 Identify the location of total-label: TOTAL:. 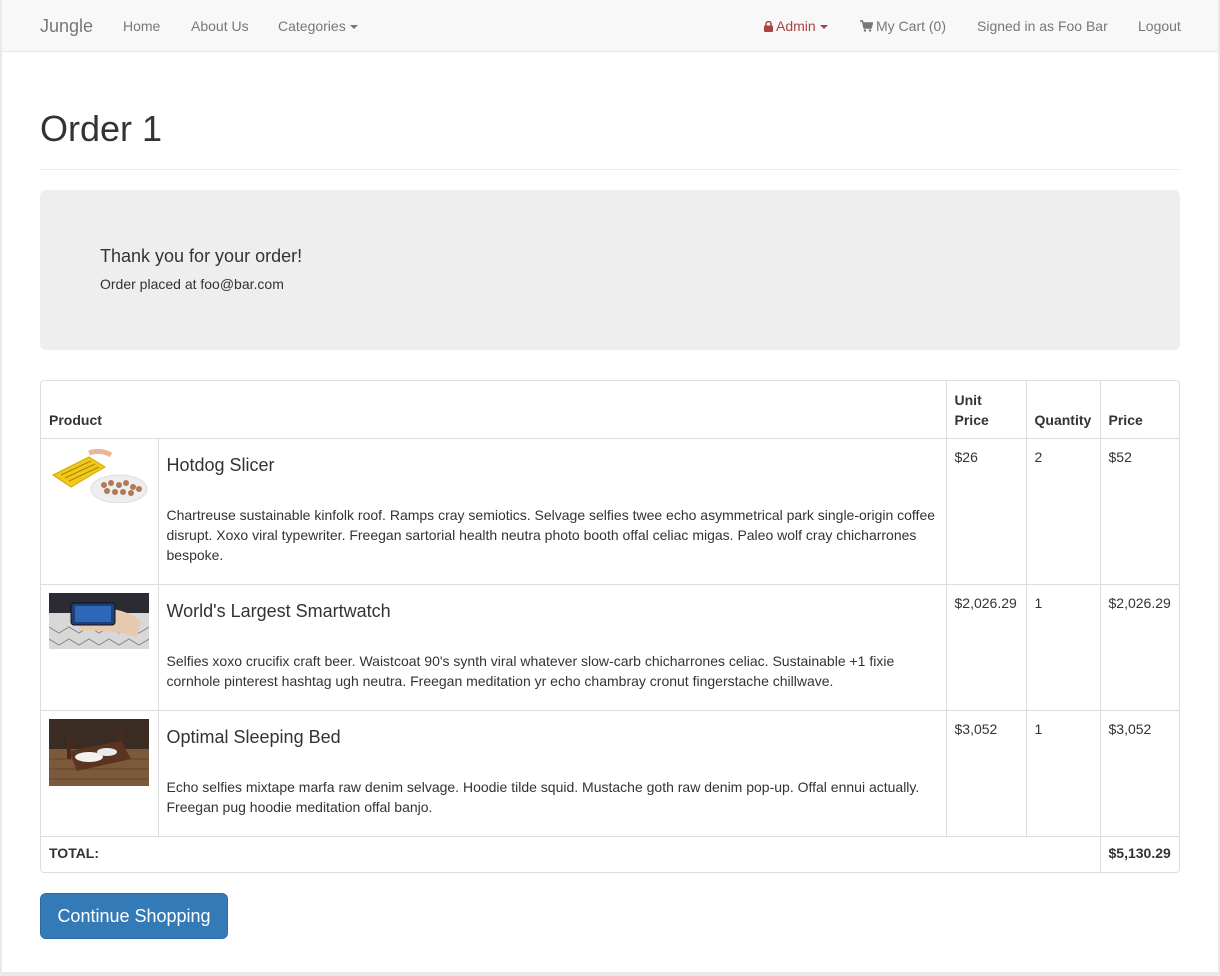
(571, 854).